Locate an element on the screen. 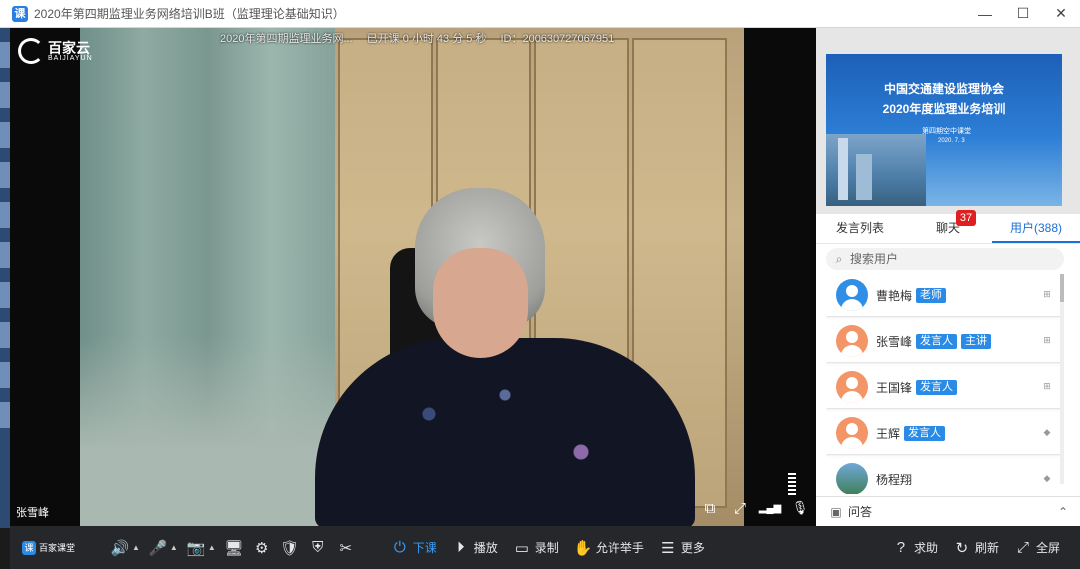  speaker-button: 🔊 ▲ is located at coordinates (125, 547).